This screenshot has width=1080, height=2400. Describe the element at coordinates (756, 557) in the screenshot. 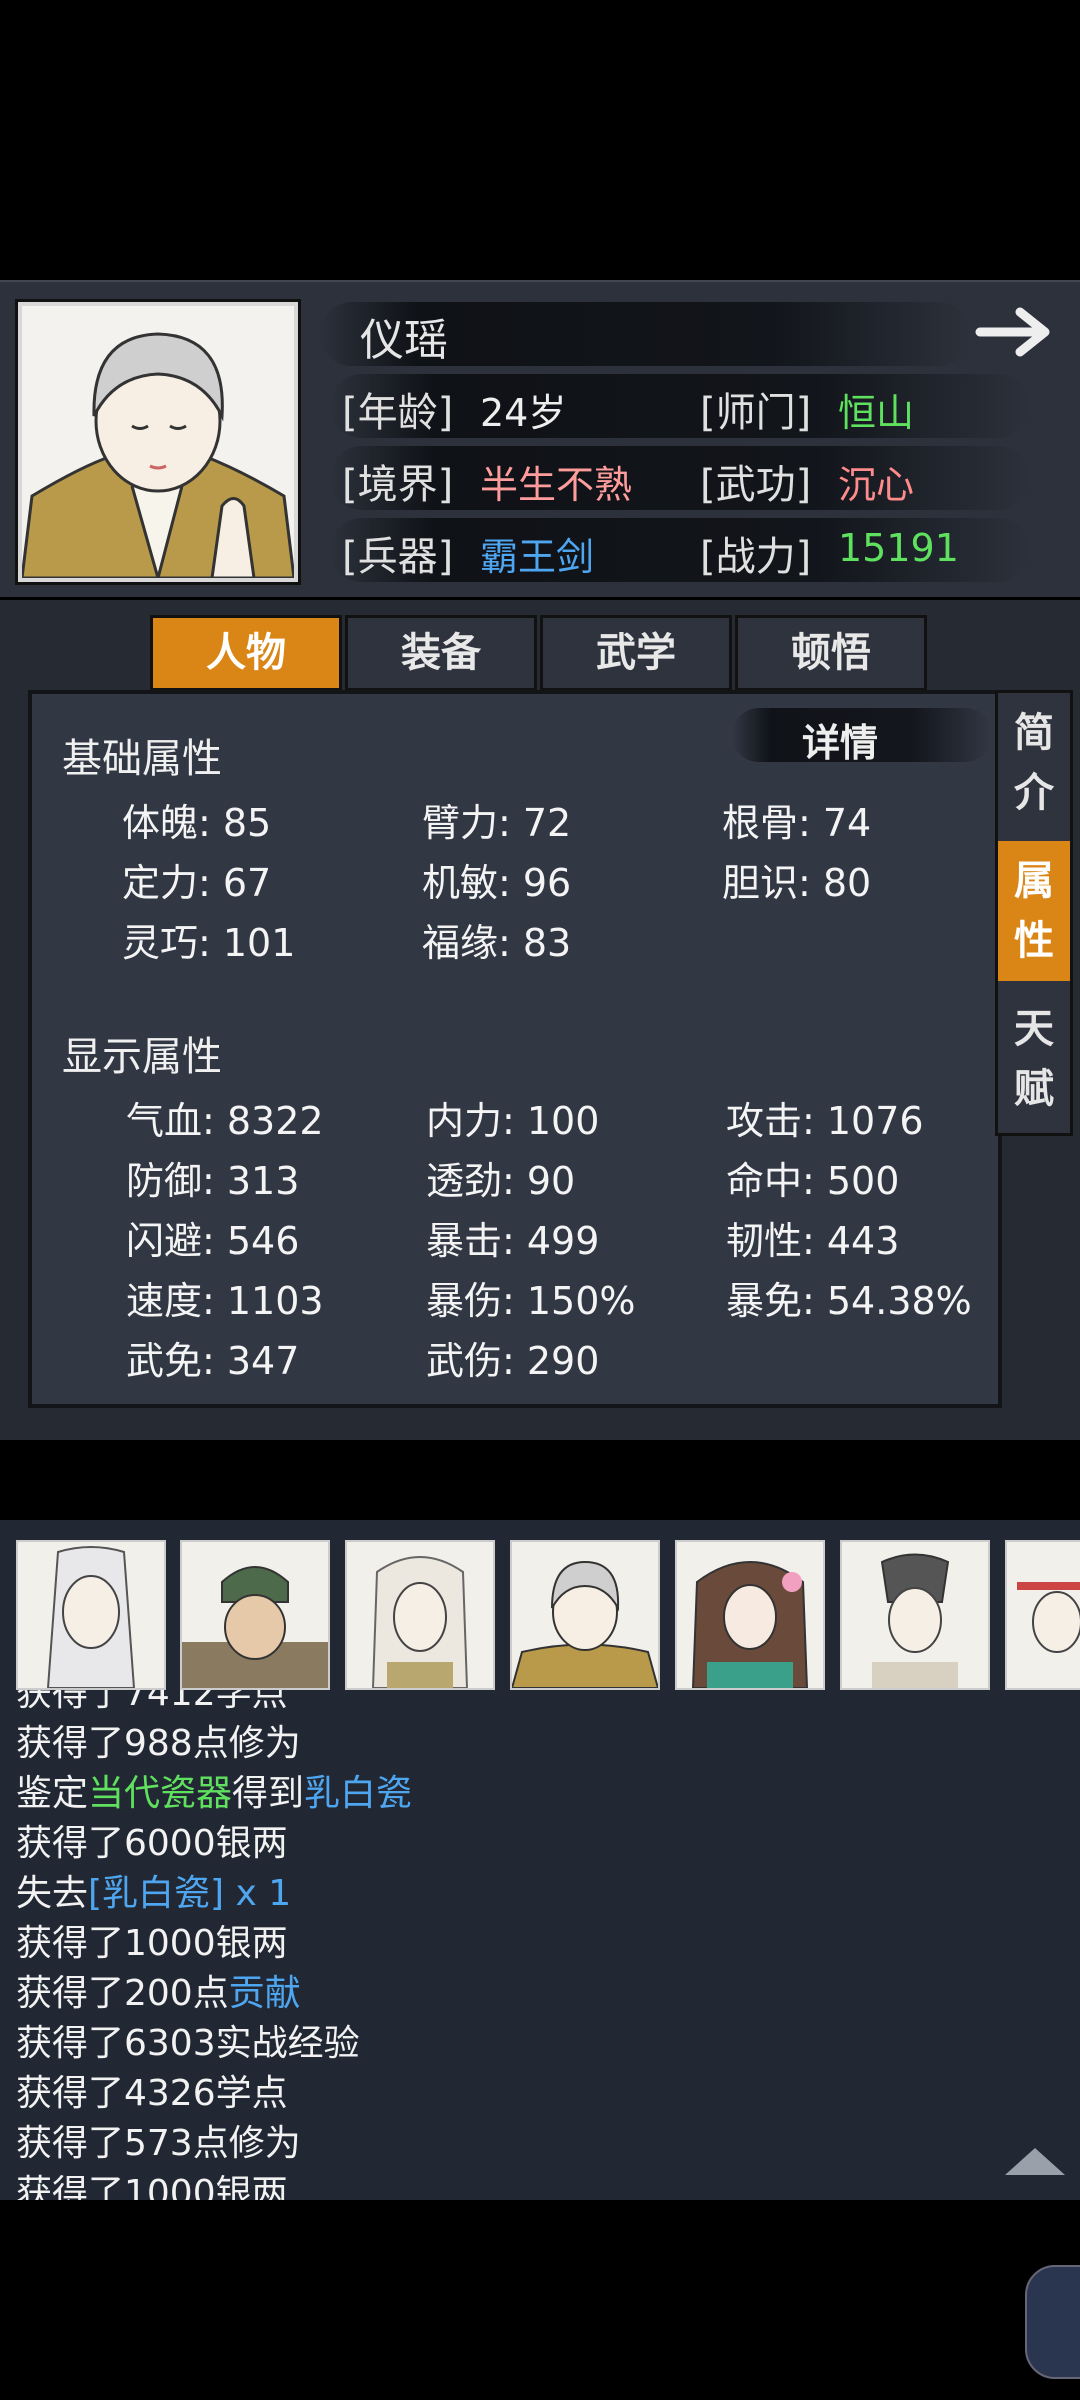

I see `power-label: [战力]` at that location.